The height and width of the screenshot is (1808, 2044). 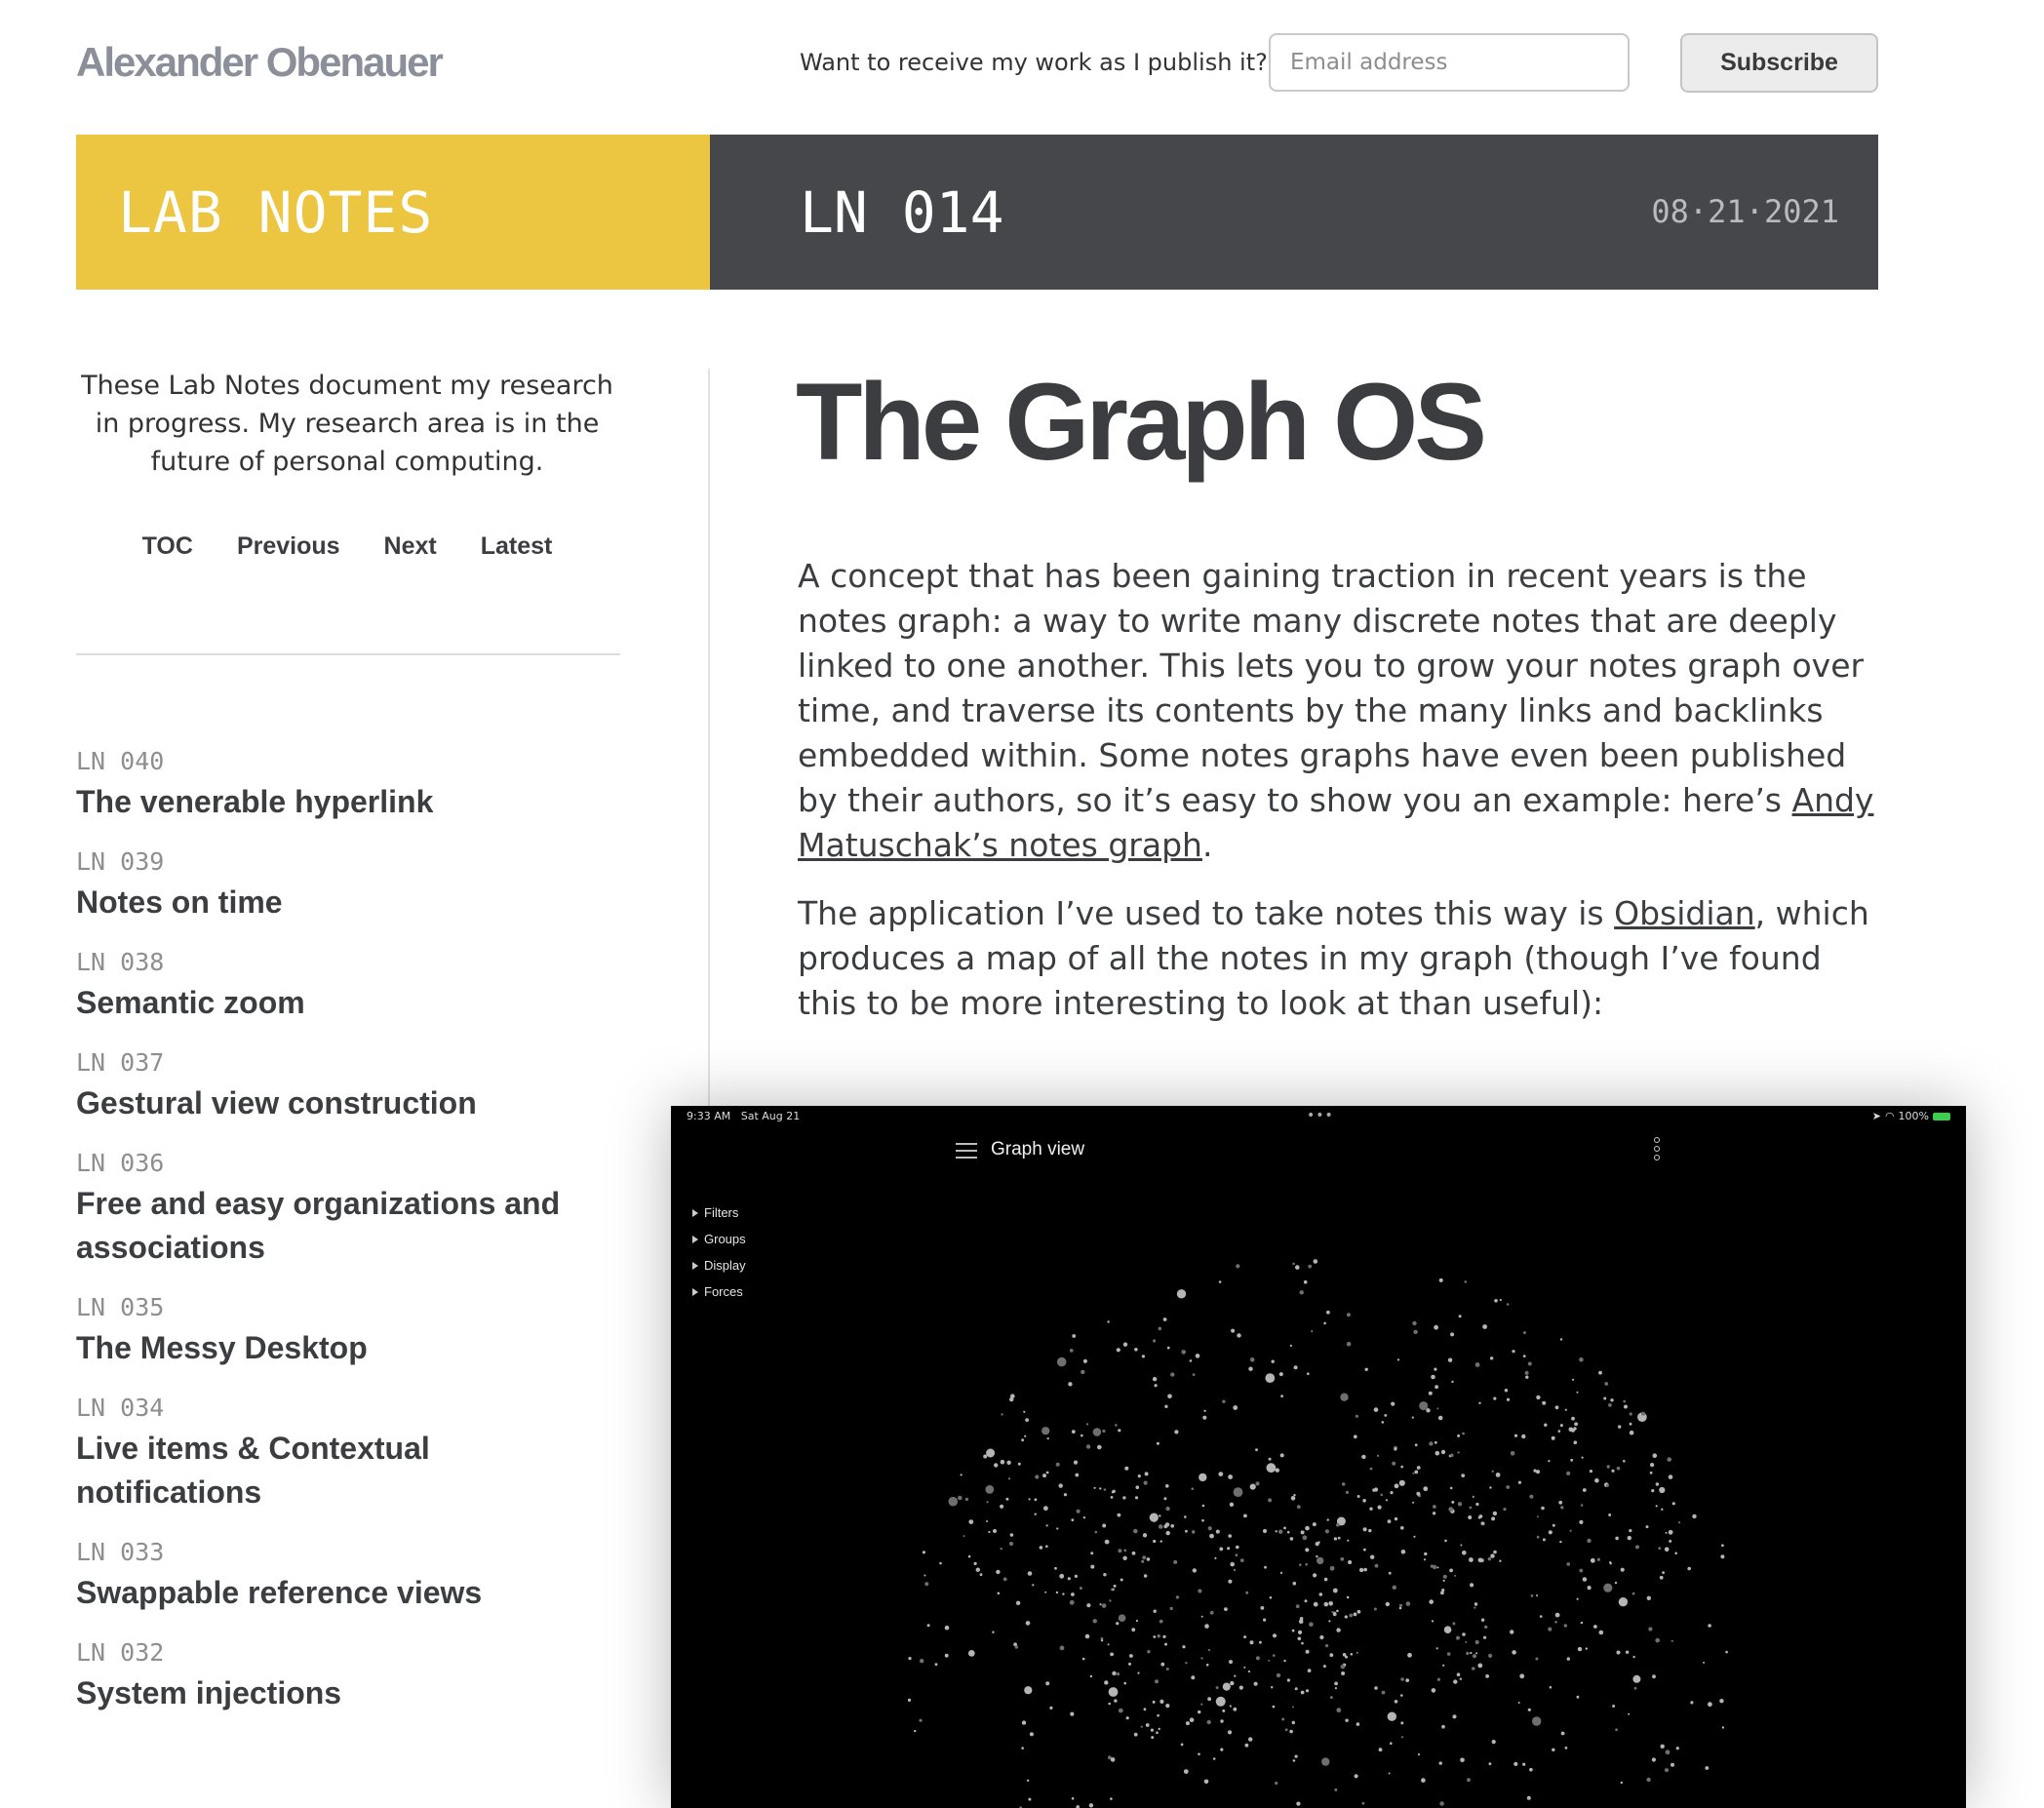 I want to click on note-list-item: LN 032 System injections, so click(x=349, y=1676).